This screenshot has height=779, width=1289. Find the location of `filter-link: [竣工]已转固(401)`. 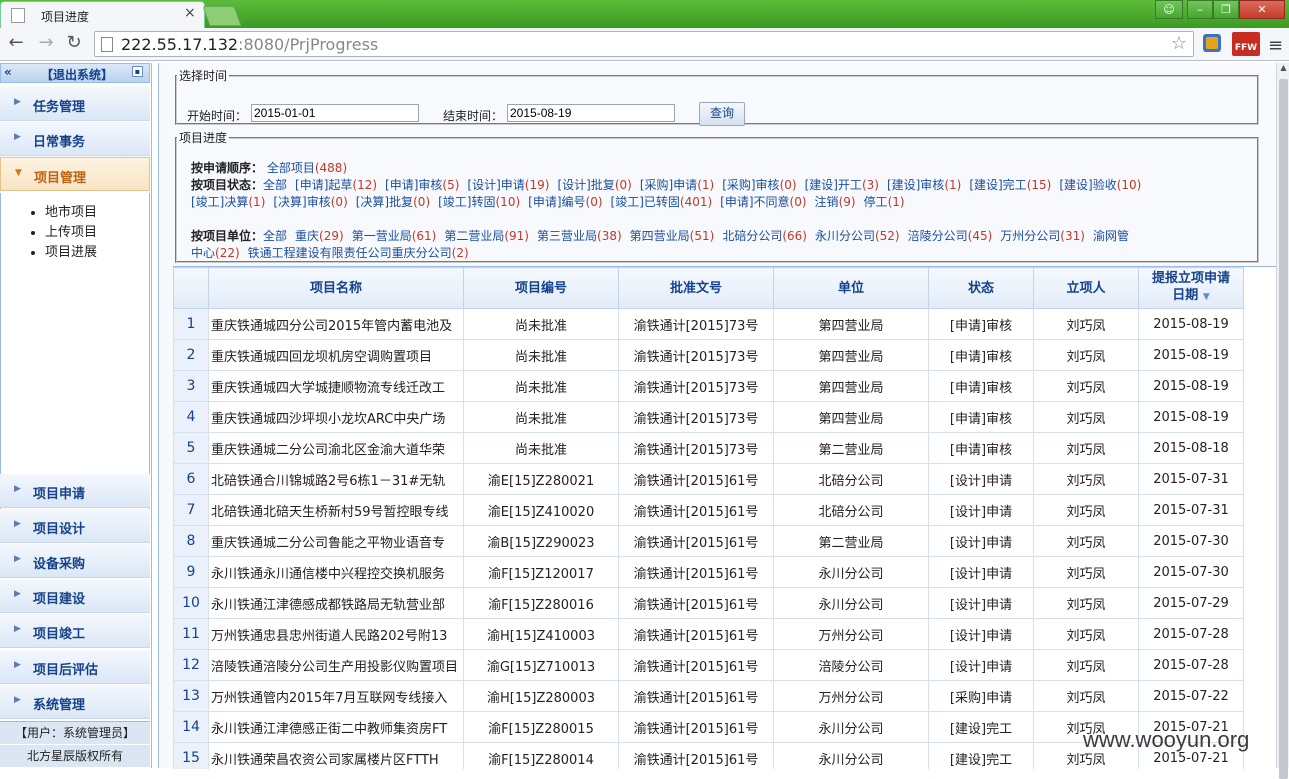

filter-link: [竣工]已转固(401) is located at coordinates (662, 202).